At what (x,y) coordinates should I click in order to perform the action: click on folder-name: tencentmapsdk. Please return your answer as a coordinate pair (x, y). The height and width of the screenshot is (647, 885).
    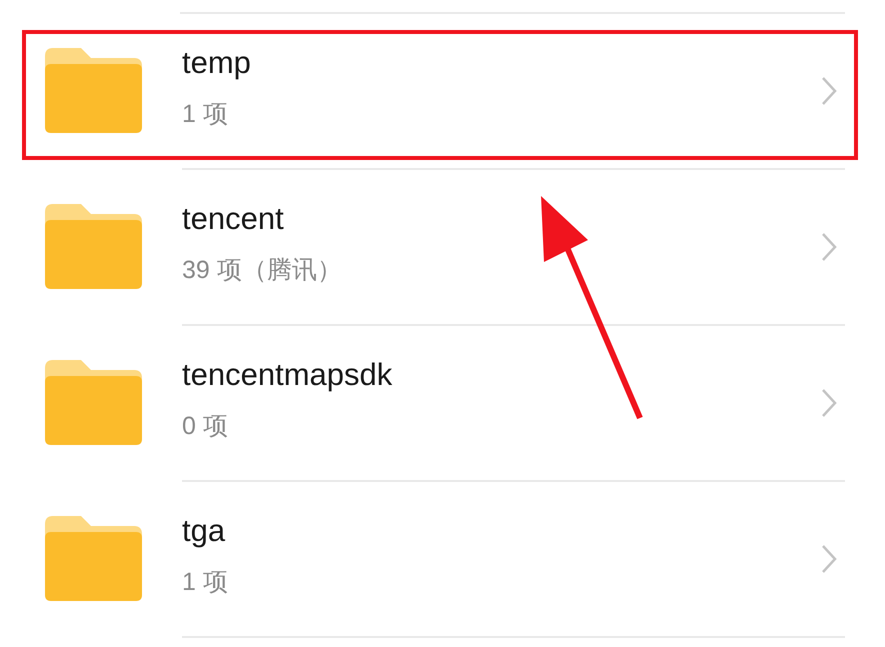
    Looking at the image, I should click on (287, 374).